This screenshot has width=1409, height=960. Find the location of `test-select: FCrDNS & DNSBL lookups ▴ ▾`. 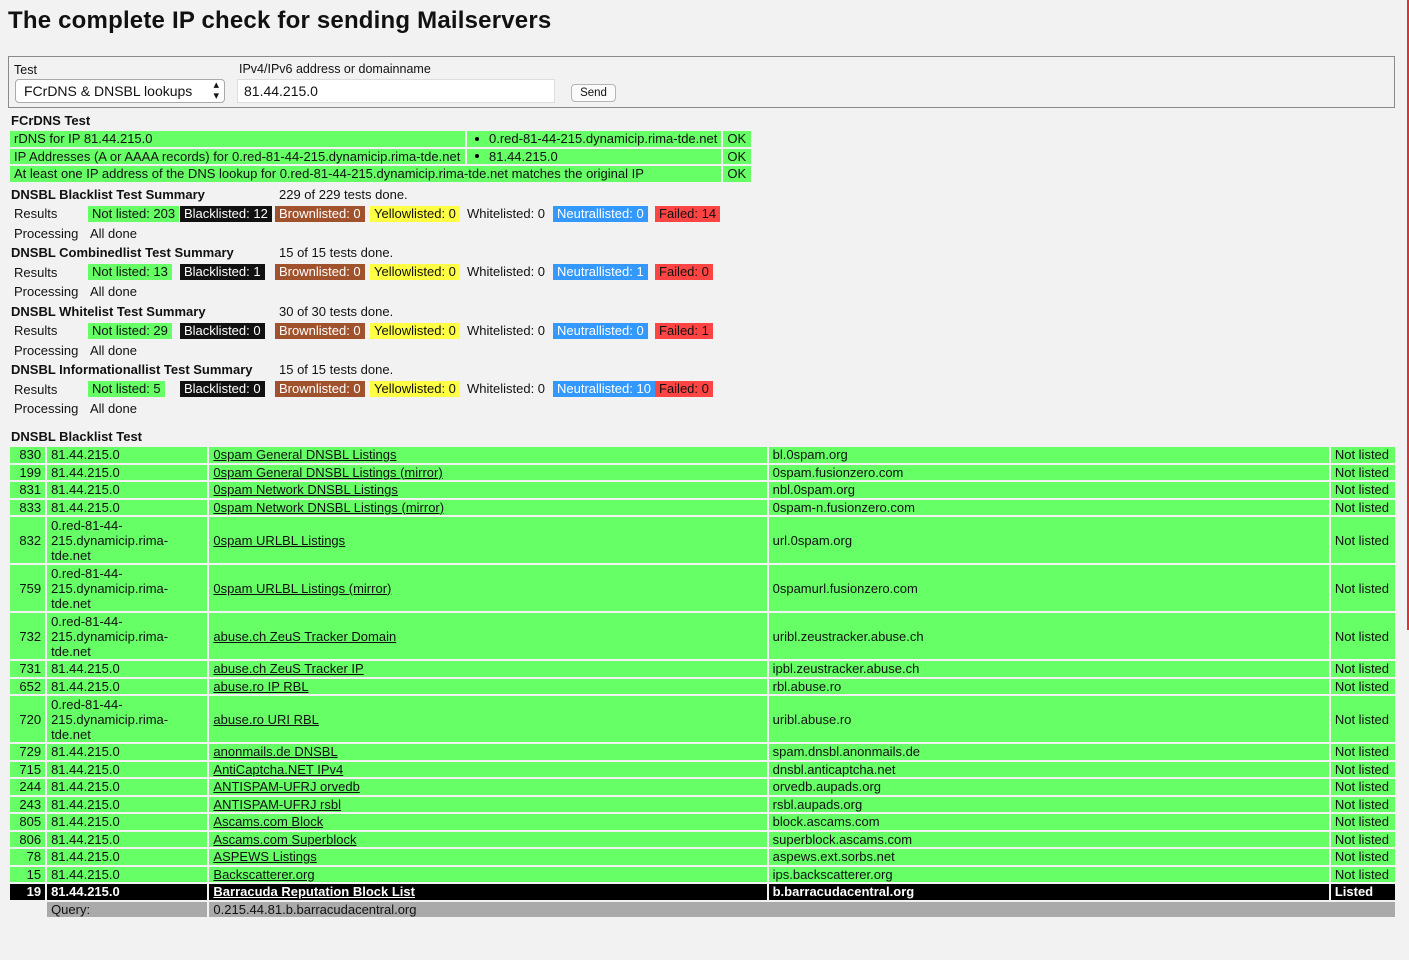

test-select: FCrDNS & DNSBL lookups ▴ ▾ is located at coordinates (120, 91).